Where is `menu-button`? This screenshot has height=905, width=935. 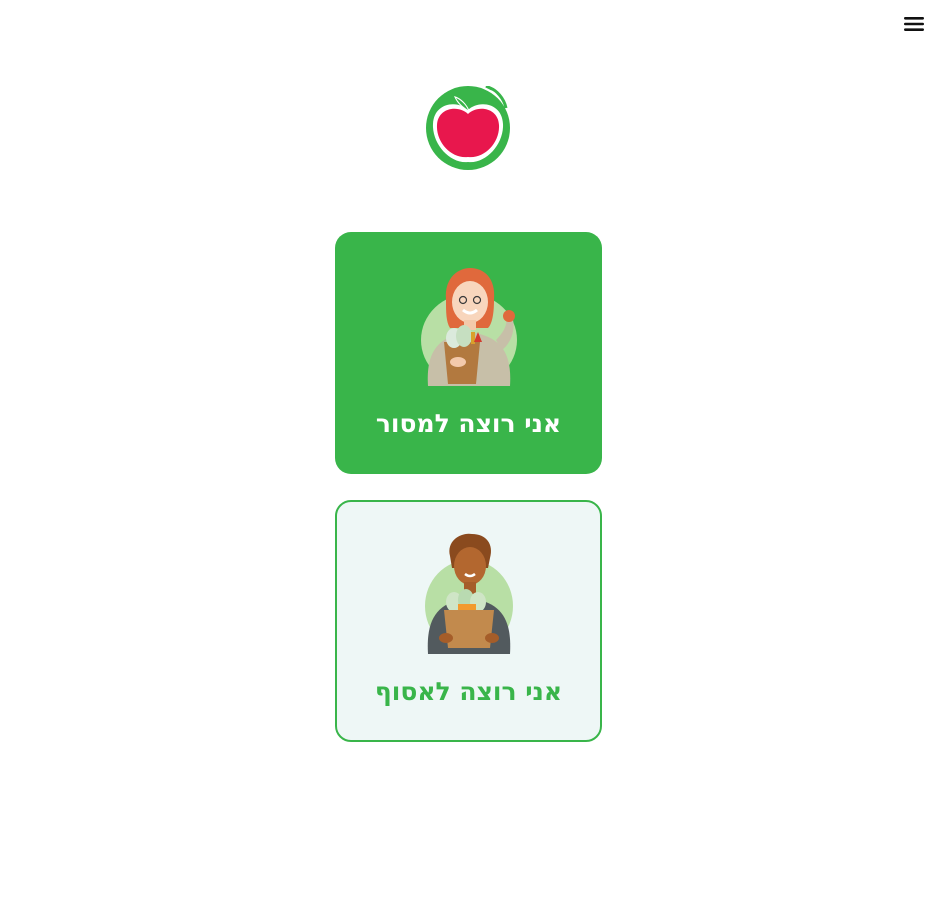 menu-button is located at coordinates (914, 24).